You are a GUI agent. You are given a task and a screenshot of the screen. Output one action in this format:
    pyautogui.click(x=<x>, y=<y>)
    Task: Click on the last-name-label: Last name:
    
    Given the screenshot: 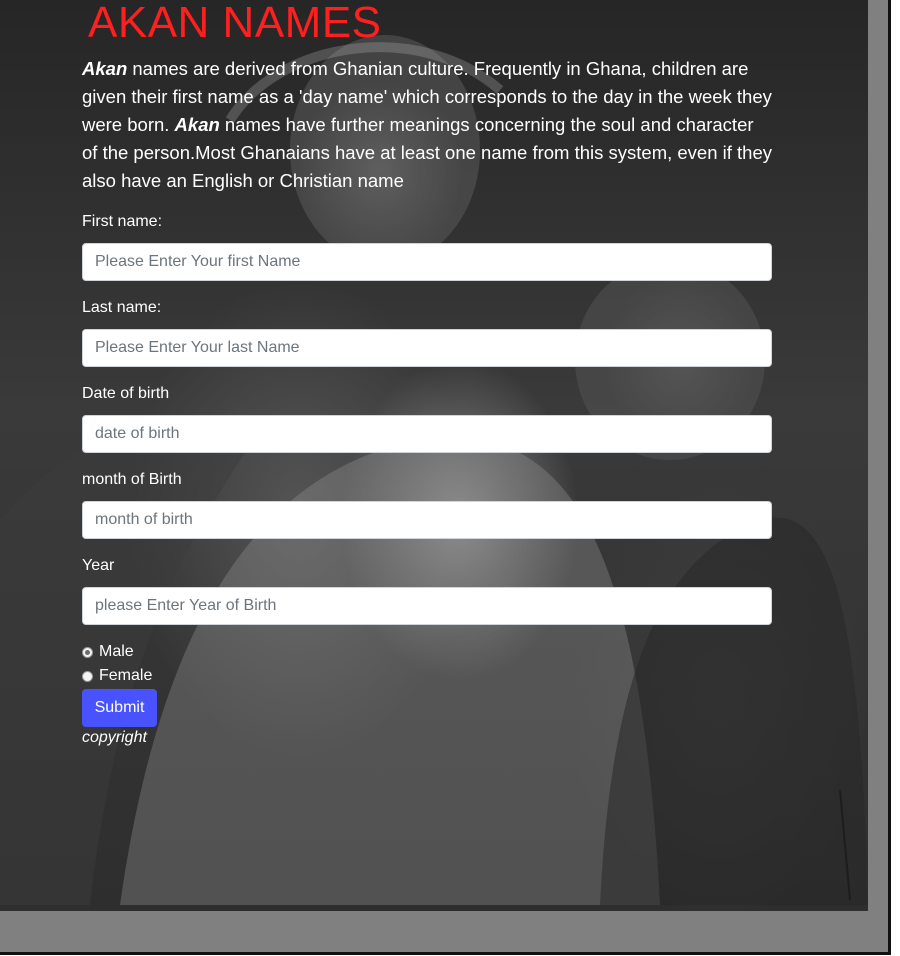 What is the action you would take?
    pyautogui.click(x=122, y=307)
    